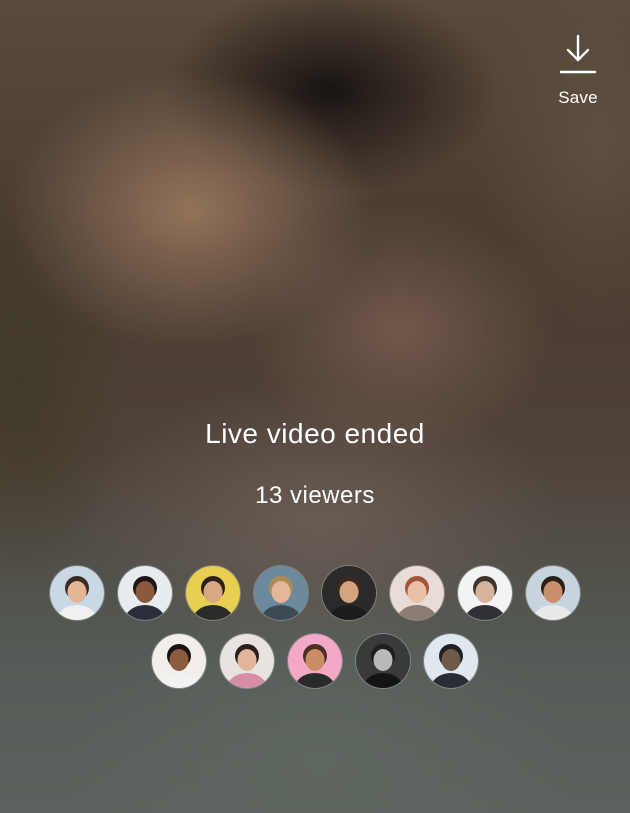  Describe the element at coordinates (315, 495) in the screenshot. I see `viewer-count: 13 viewers` at that location.